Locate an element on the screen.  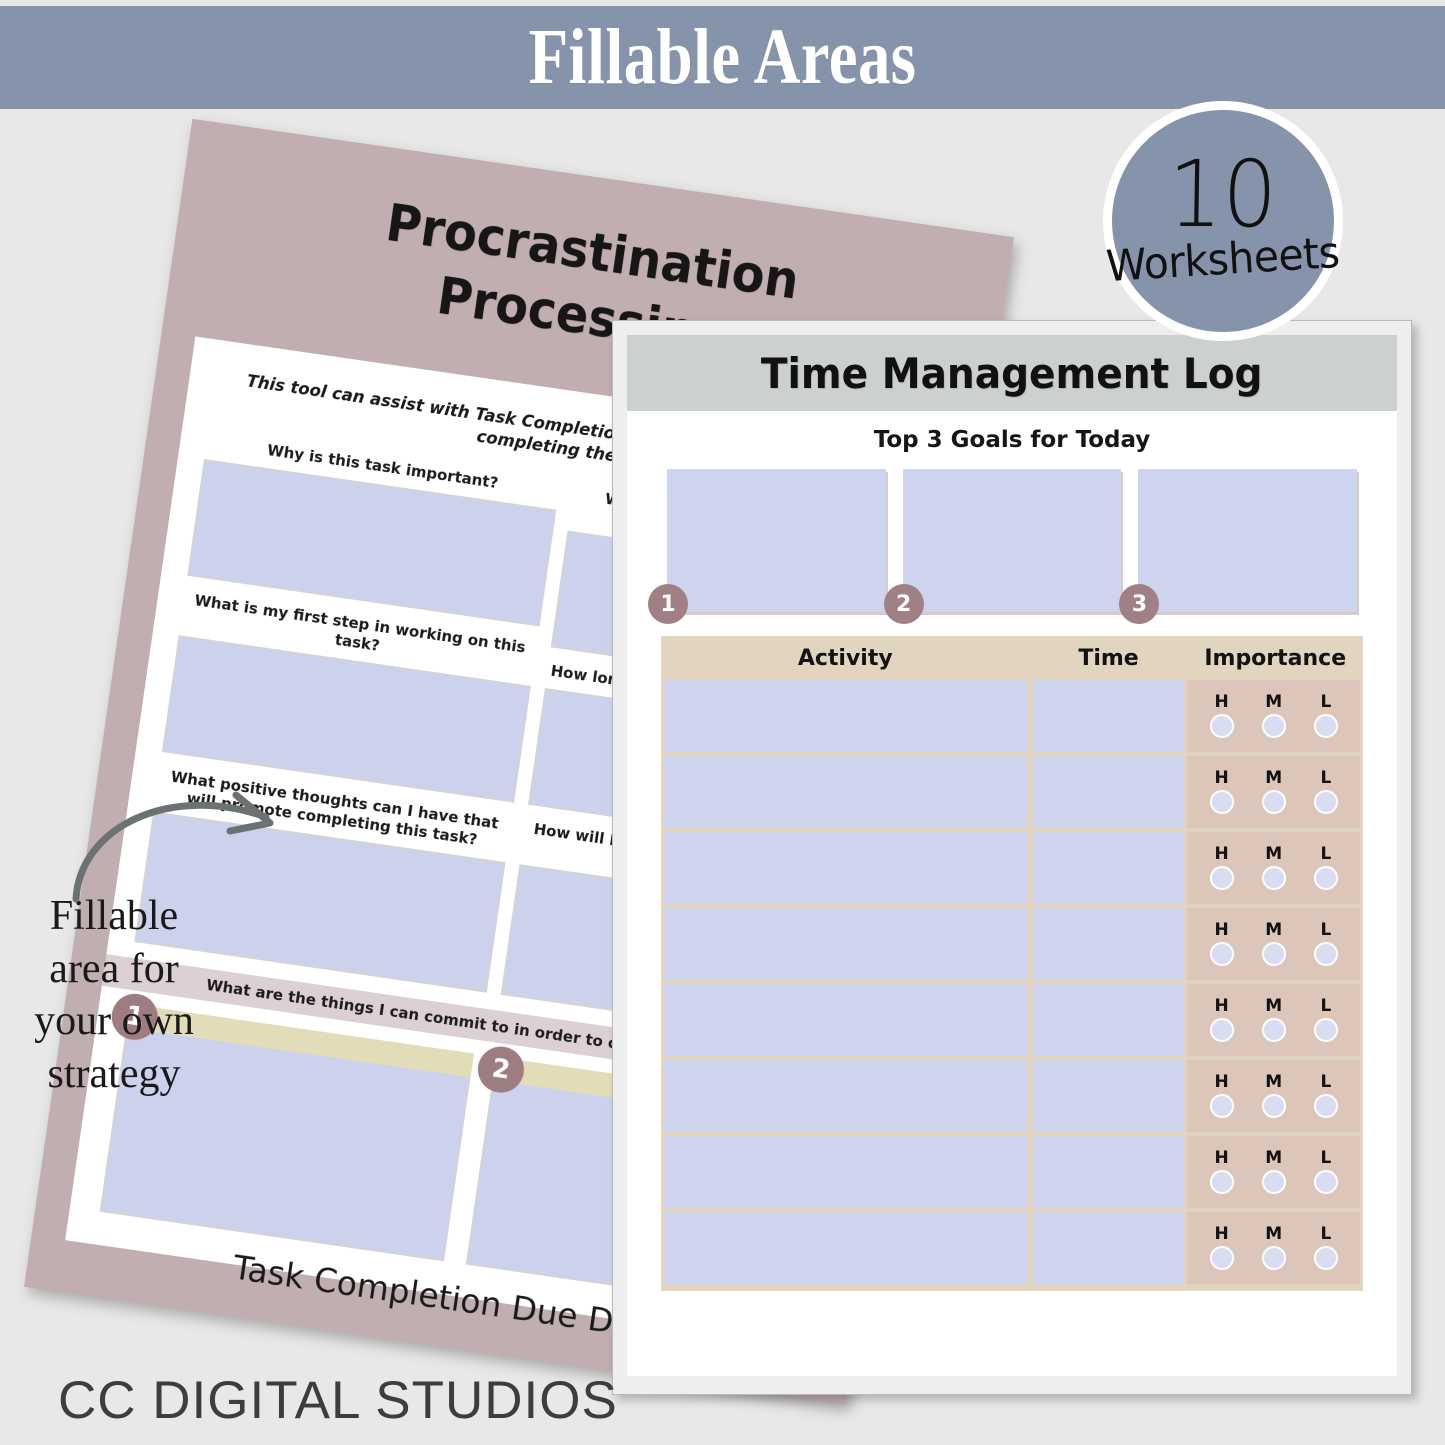
table-row: H ML is located at coordinates (1012, 716).